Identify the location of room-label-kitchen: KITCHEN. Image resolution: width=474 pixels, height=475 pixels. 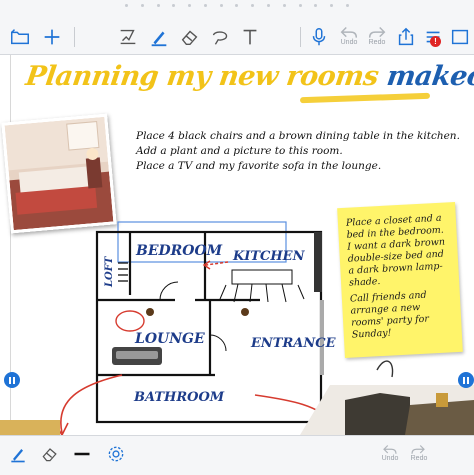
(269, 256).